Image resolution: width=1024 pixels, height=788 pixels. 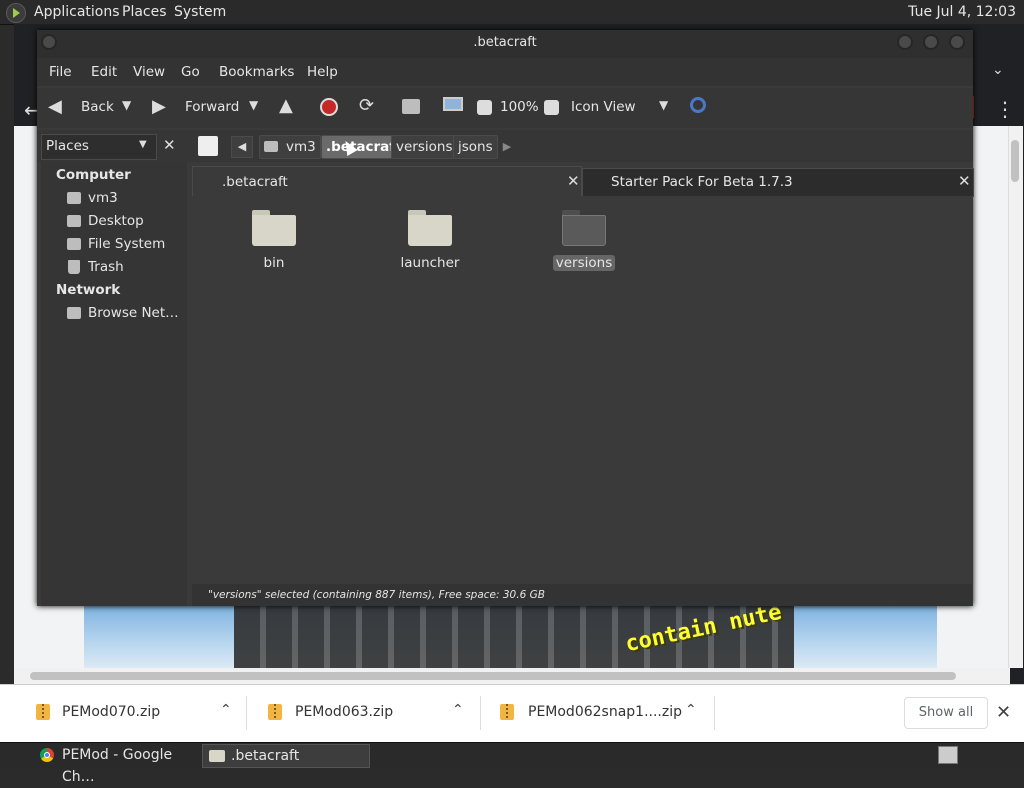 What do you see at coordinates (103, 198) in the screenshot?
I see `sidebar-item-vm3: vm3` at bounding box center [103, 198].